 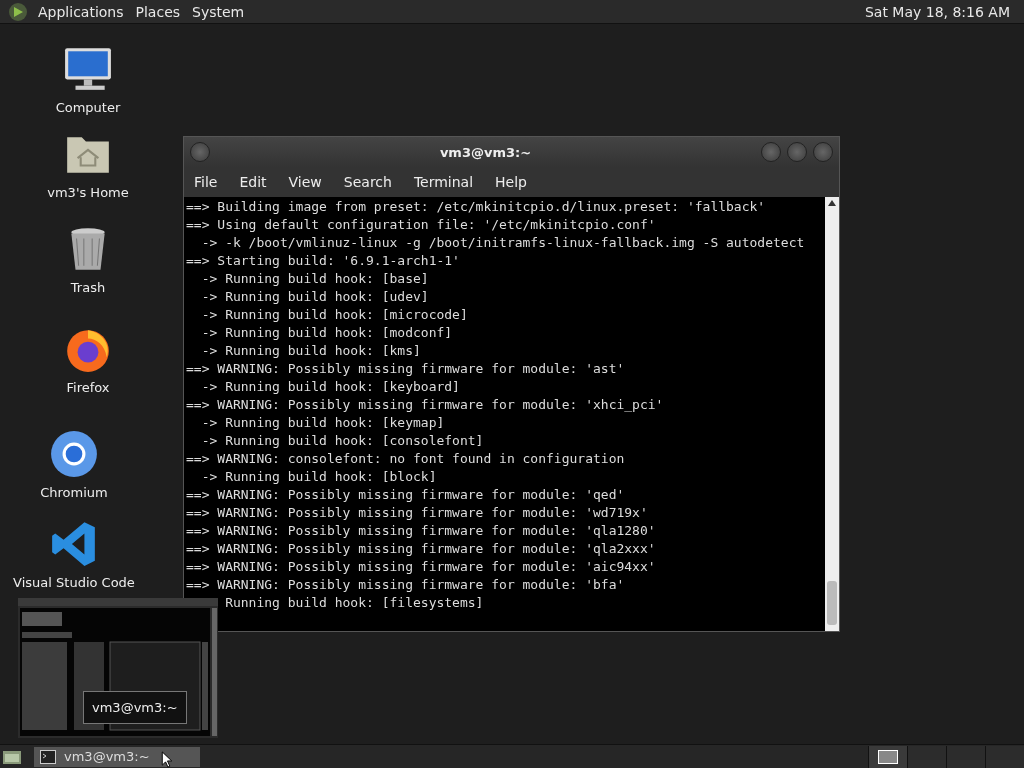 I want to click on tooltip: vm3@vm3:~, so click(x=135, y=707).